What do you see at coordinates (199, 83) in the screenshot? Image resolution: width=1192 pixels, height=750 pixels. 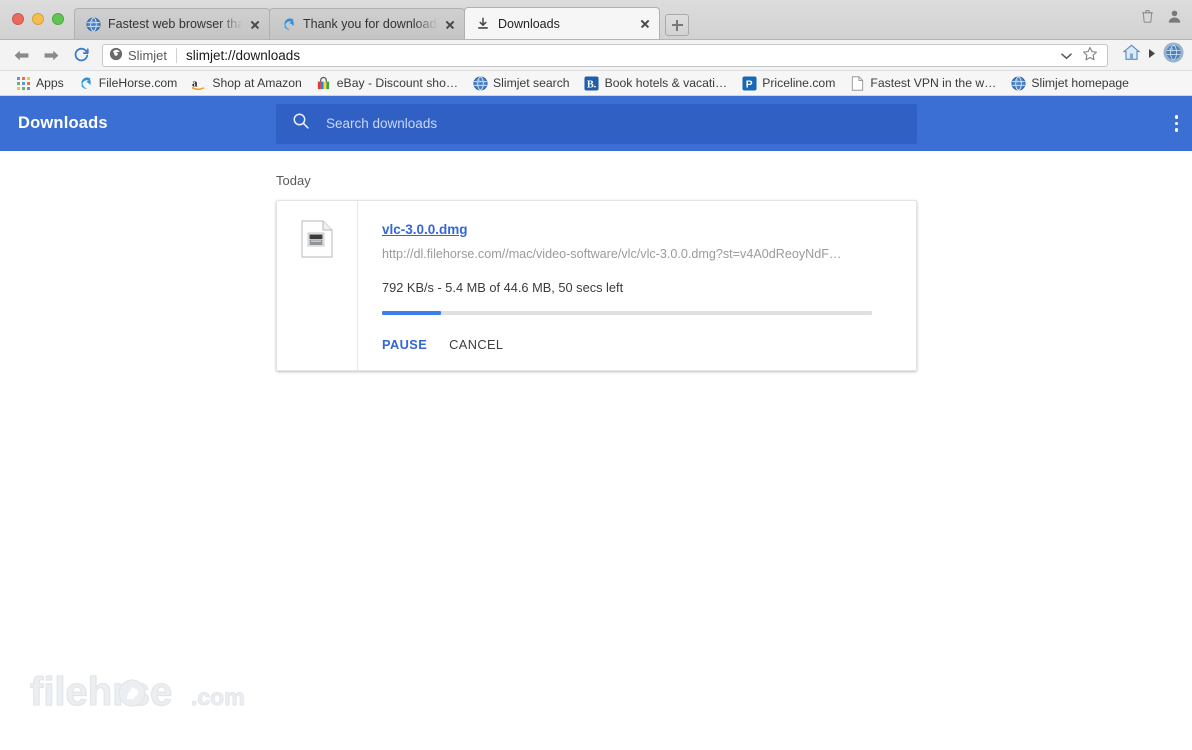 I see `amazon-icon: a` at bounding box center [199, 83].